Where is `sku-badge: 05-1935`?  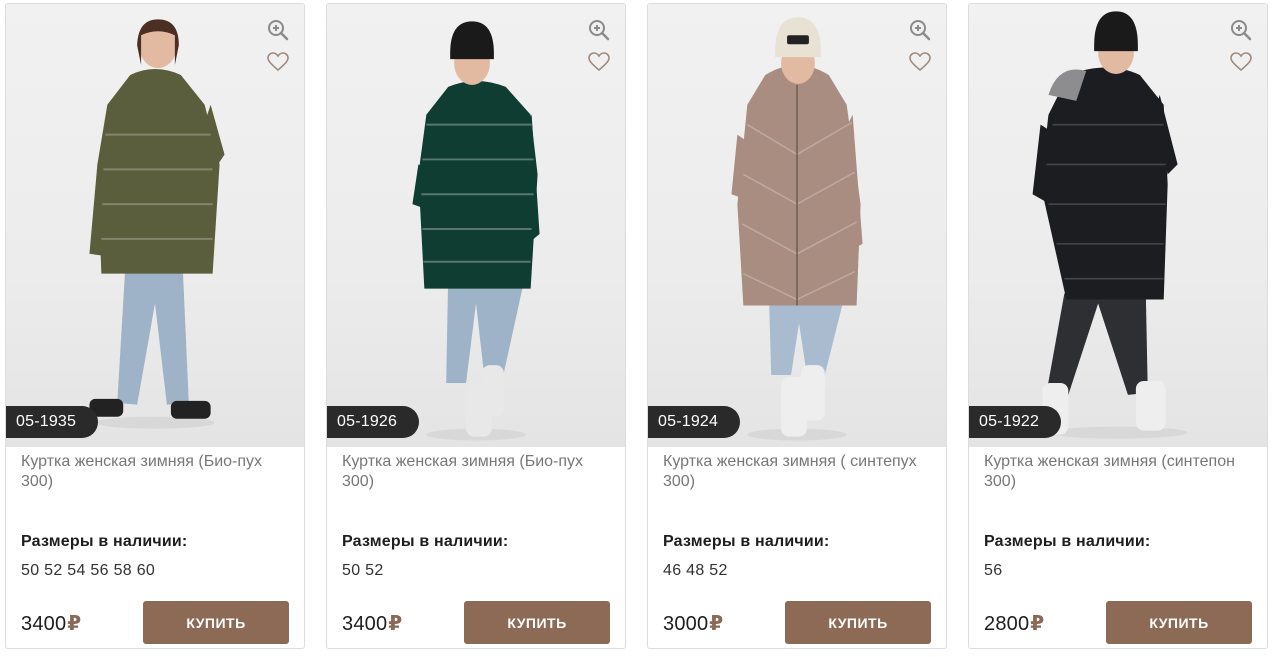
sku-badge: 05-1935 is located at coordinates (52, 422).